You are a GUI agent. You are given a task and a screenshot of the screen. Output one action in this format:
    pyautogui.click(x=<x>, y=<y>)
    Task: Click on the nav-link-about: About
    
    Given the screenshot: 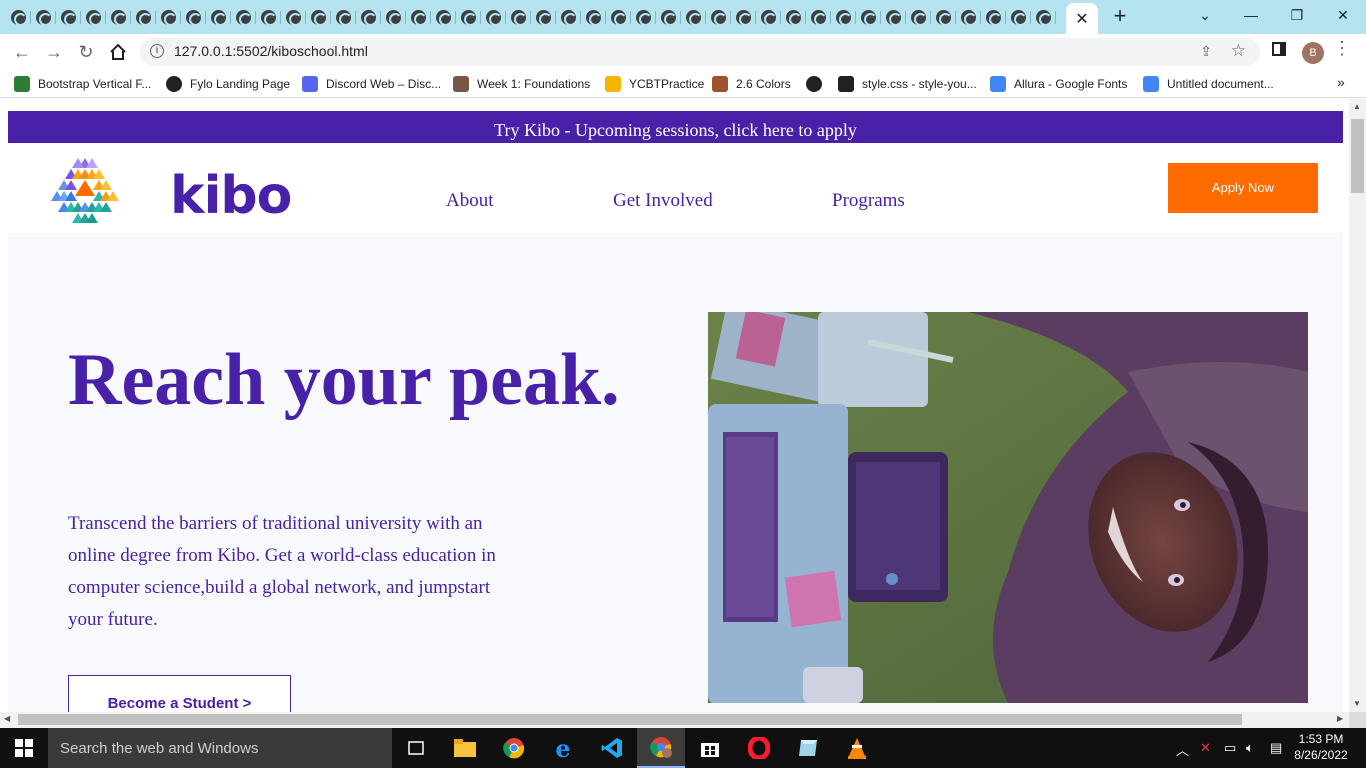 What is the action you would take?
    pyautogui.click(x=470, y=201)
    